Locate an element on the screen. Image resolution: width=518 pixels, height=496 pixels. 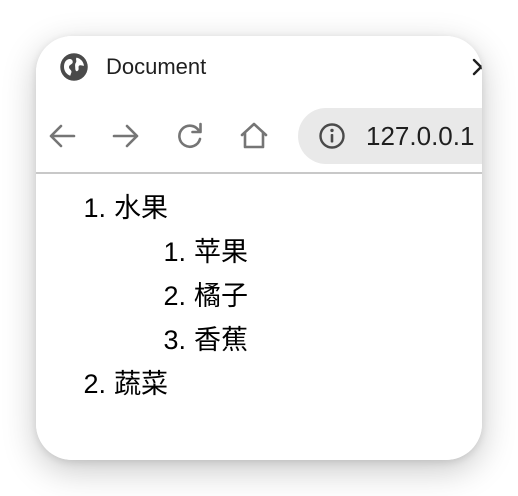
nested-list-item: 2. 橘子 is located at coordinates (202, 296).